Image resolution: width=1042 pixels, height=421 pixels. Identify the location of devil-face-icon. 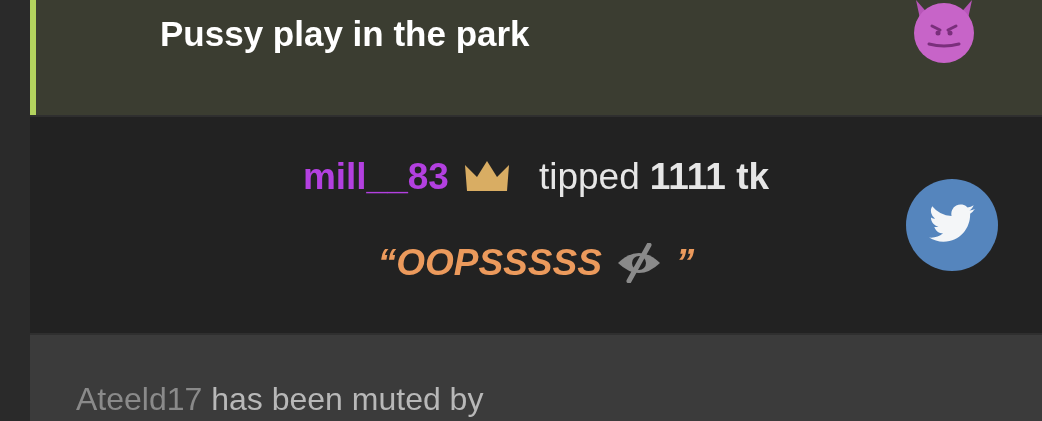
(944, 32).